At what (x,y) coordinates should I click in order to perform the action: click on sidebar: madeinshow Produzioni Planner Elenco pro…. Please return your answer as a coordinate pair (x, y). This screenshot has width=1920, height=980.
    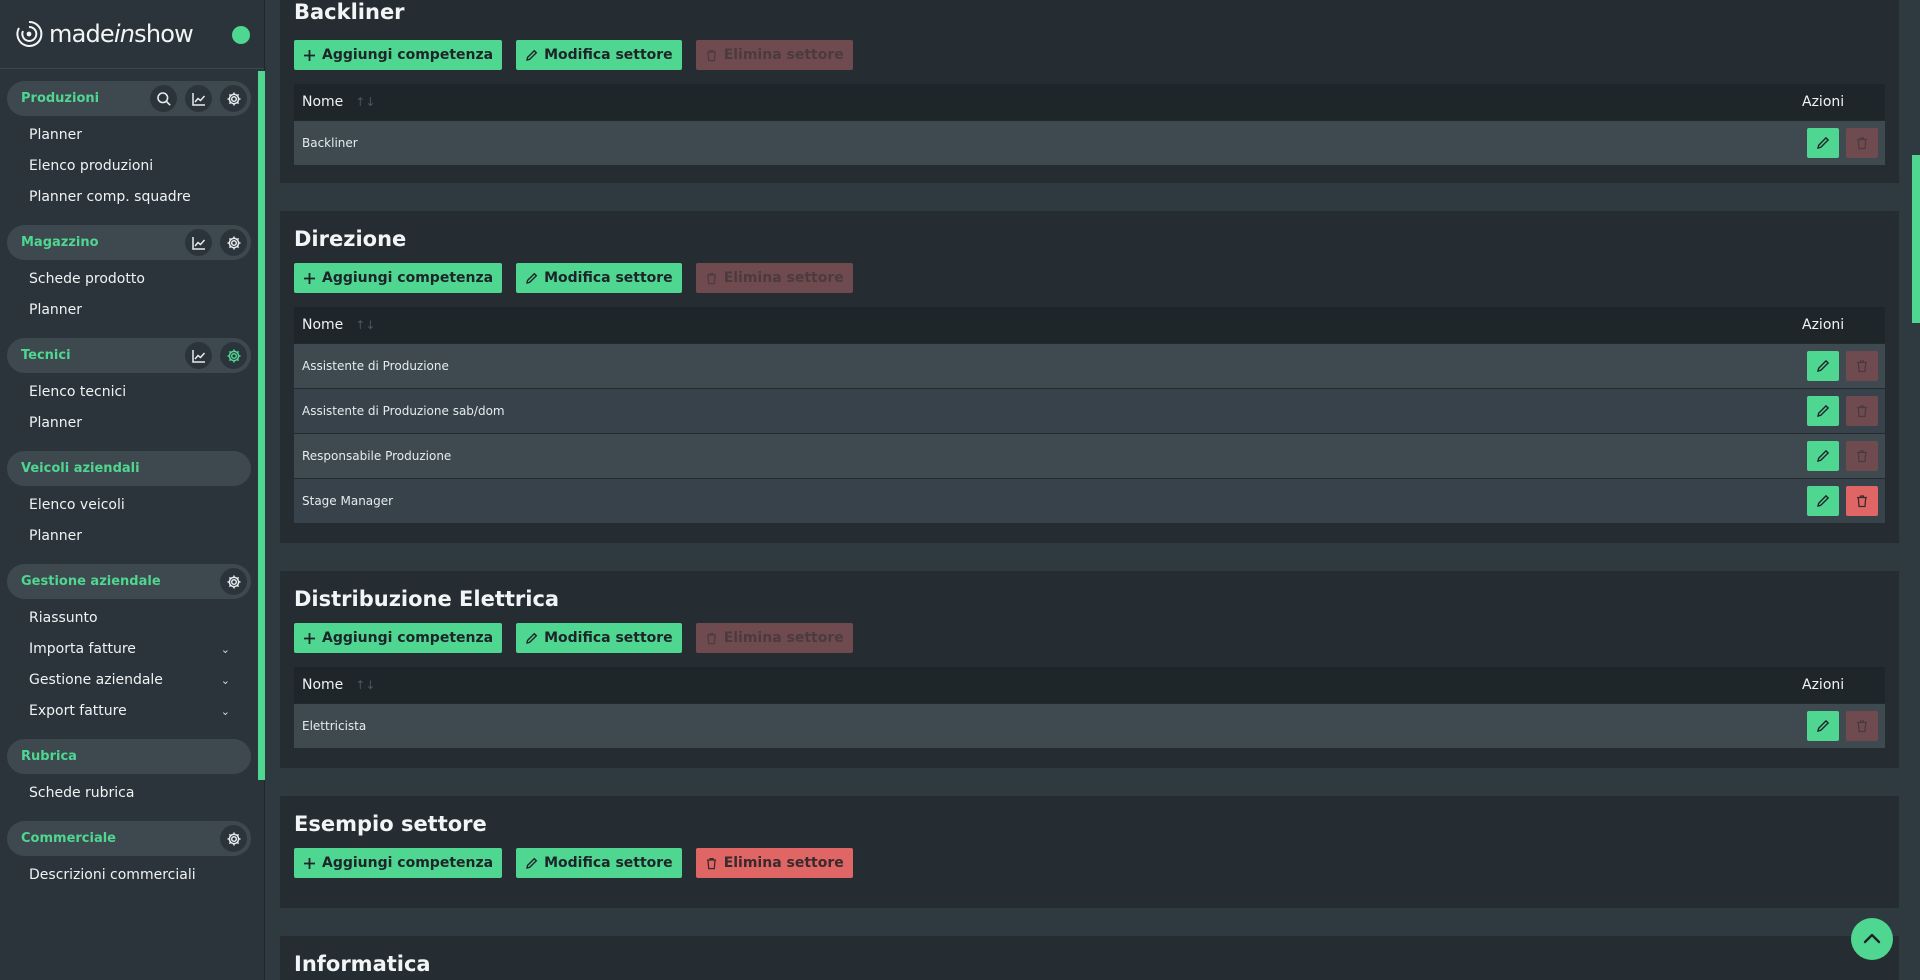
    Looking at the image, I should click on (132, 490).